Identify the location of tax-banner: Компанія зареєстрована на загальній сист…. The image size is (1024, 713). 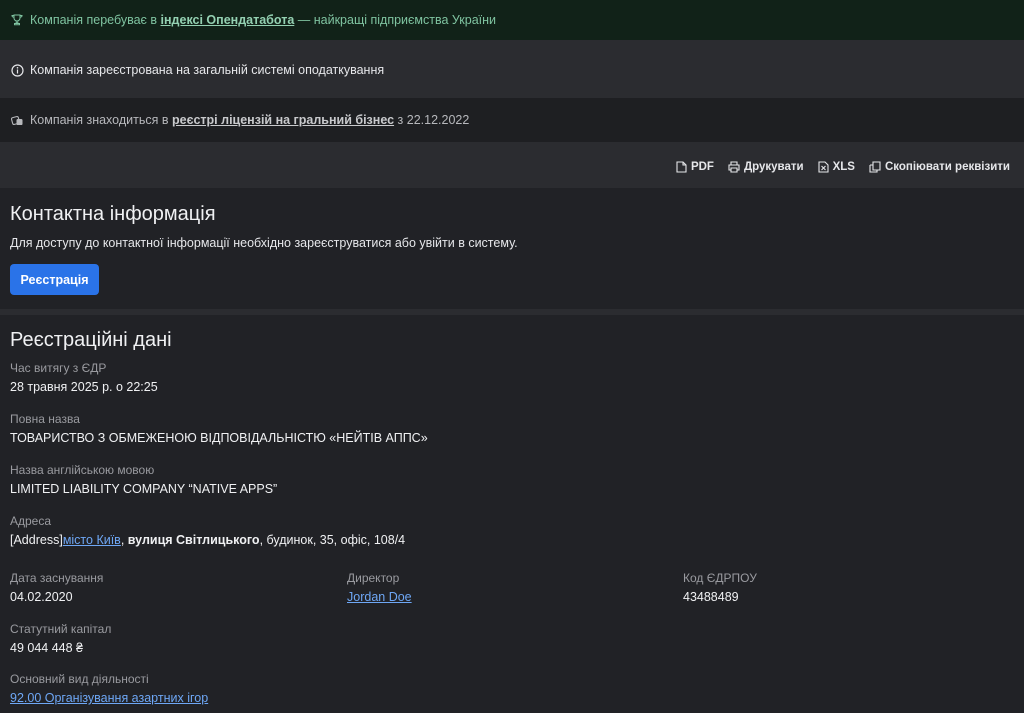
(512, 70).